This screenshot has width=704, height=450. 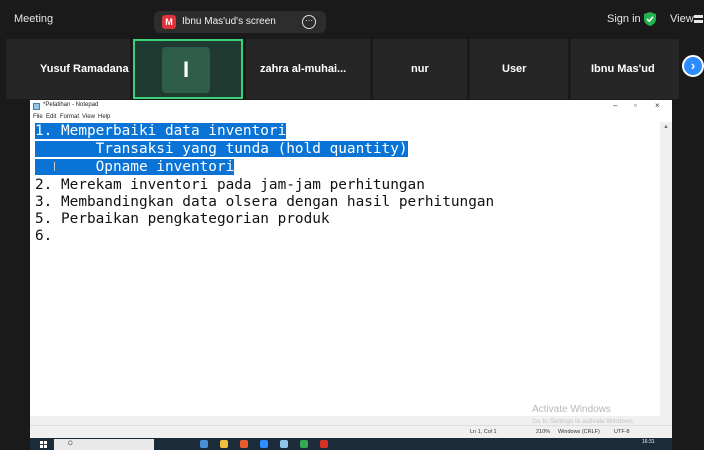 What do you see at coordinates (657, 105) in the screenshot?
I see `close-icon: ×` at bounding box center [657, 105].